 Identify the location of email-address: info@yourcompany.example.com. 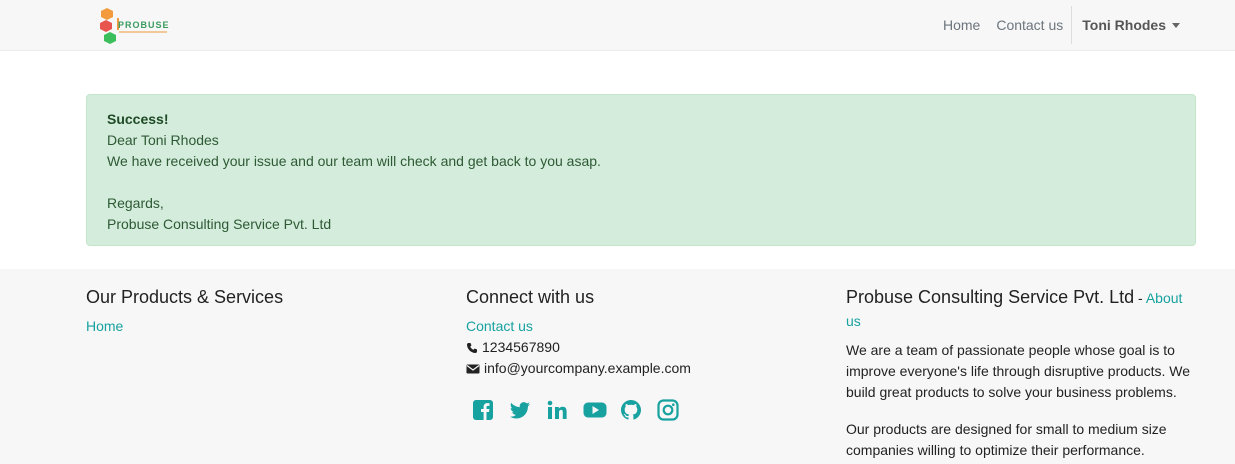
(587, 368).